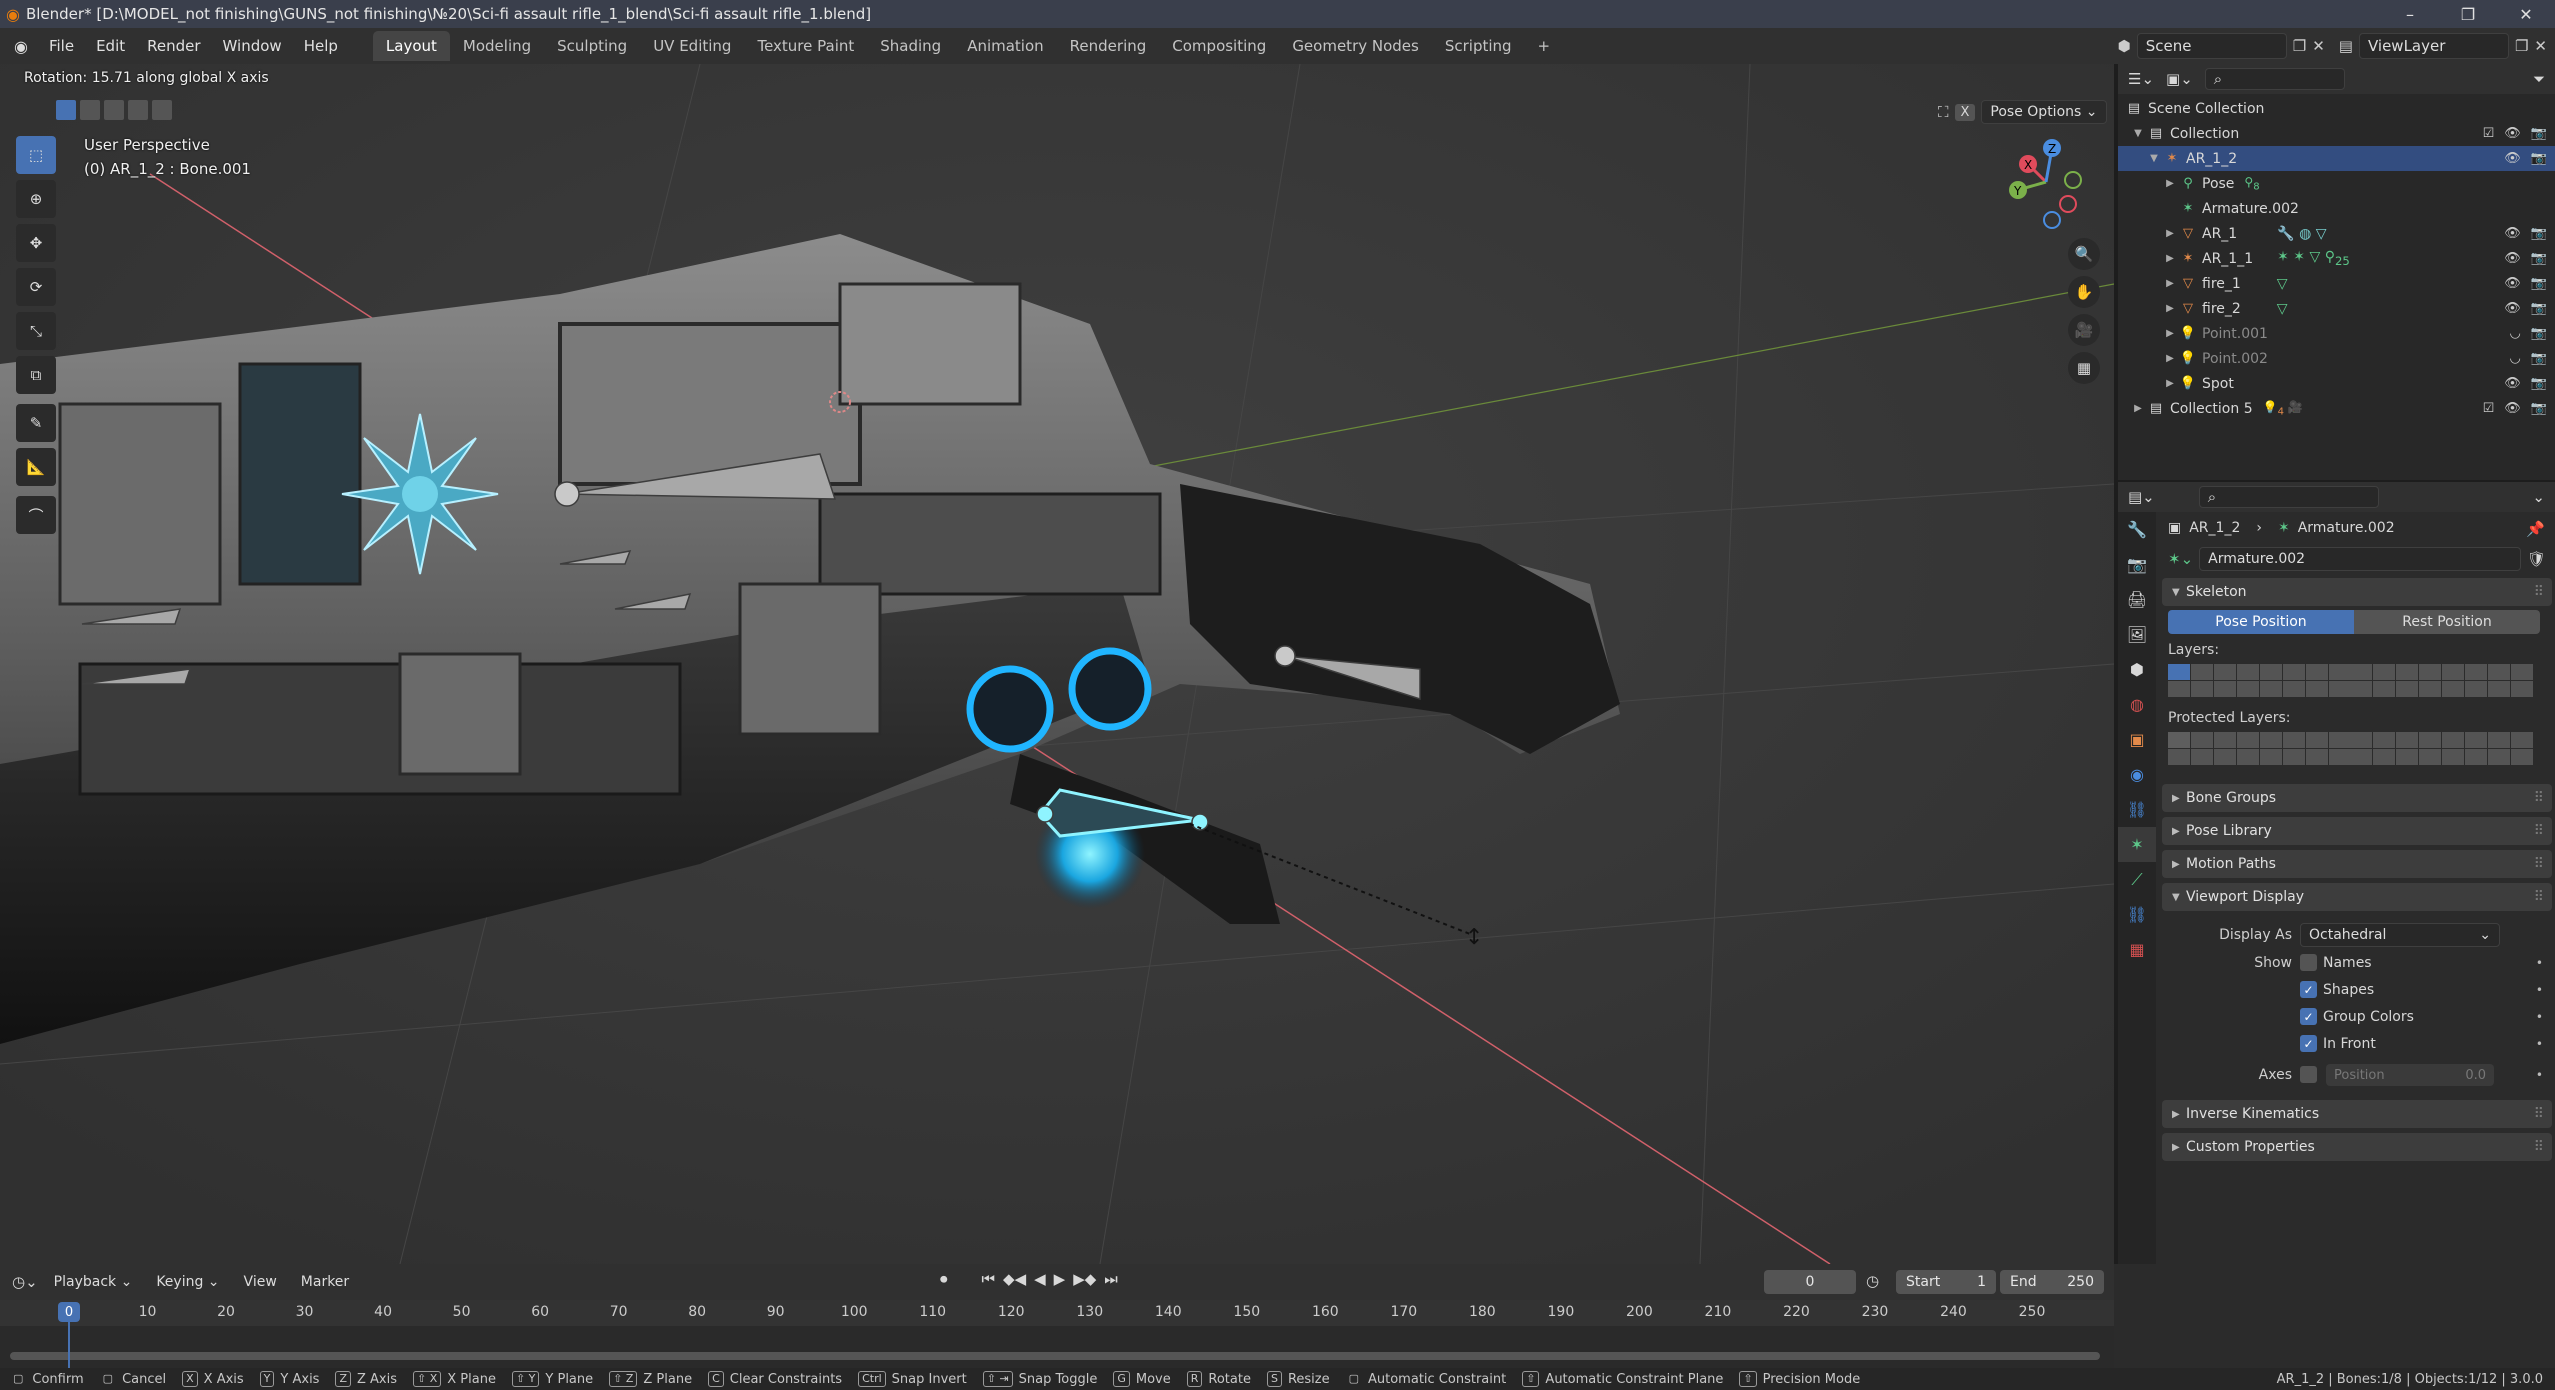 Image resolution: width=2555 pixels, height=1390 pixels. Describe the element at coordinates (1057, 1347) in the screenshot. I see `timeline-body` at that location.